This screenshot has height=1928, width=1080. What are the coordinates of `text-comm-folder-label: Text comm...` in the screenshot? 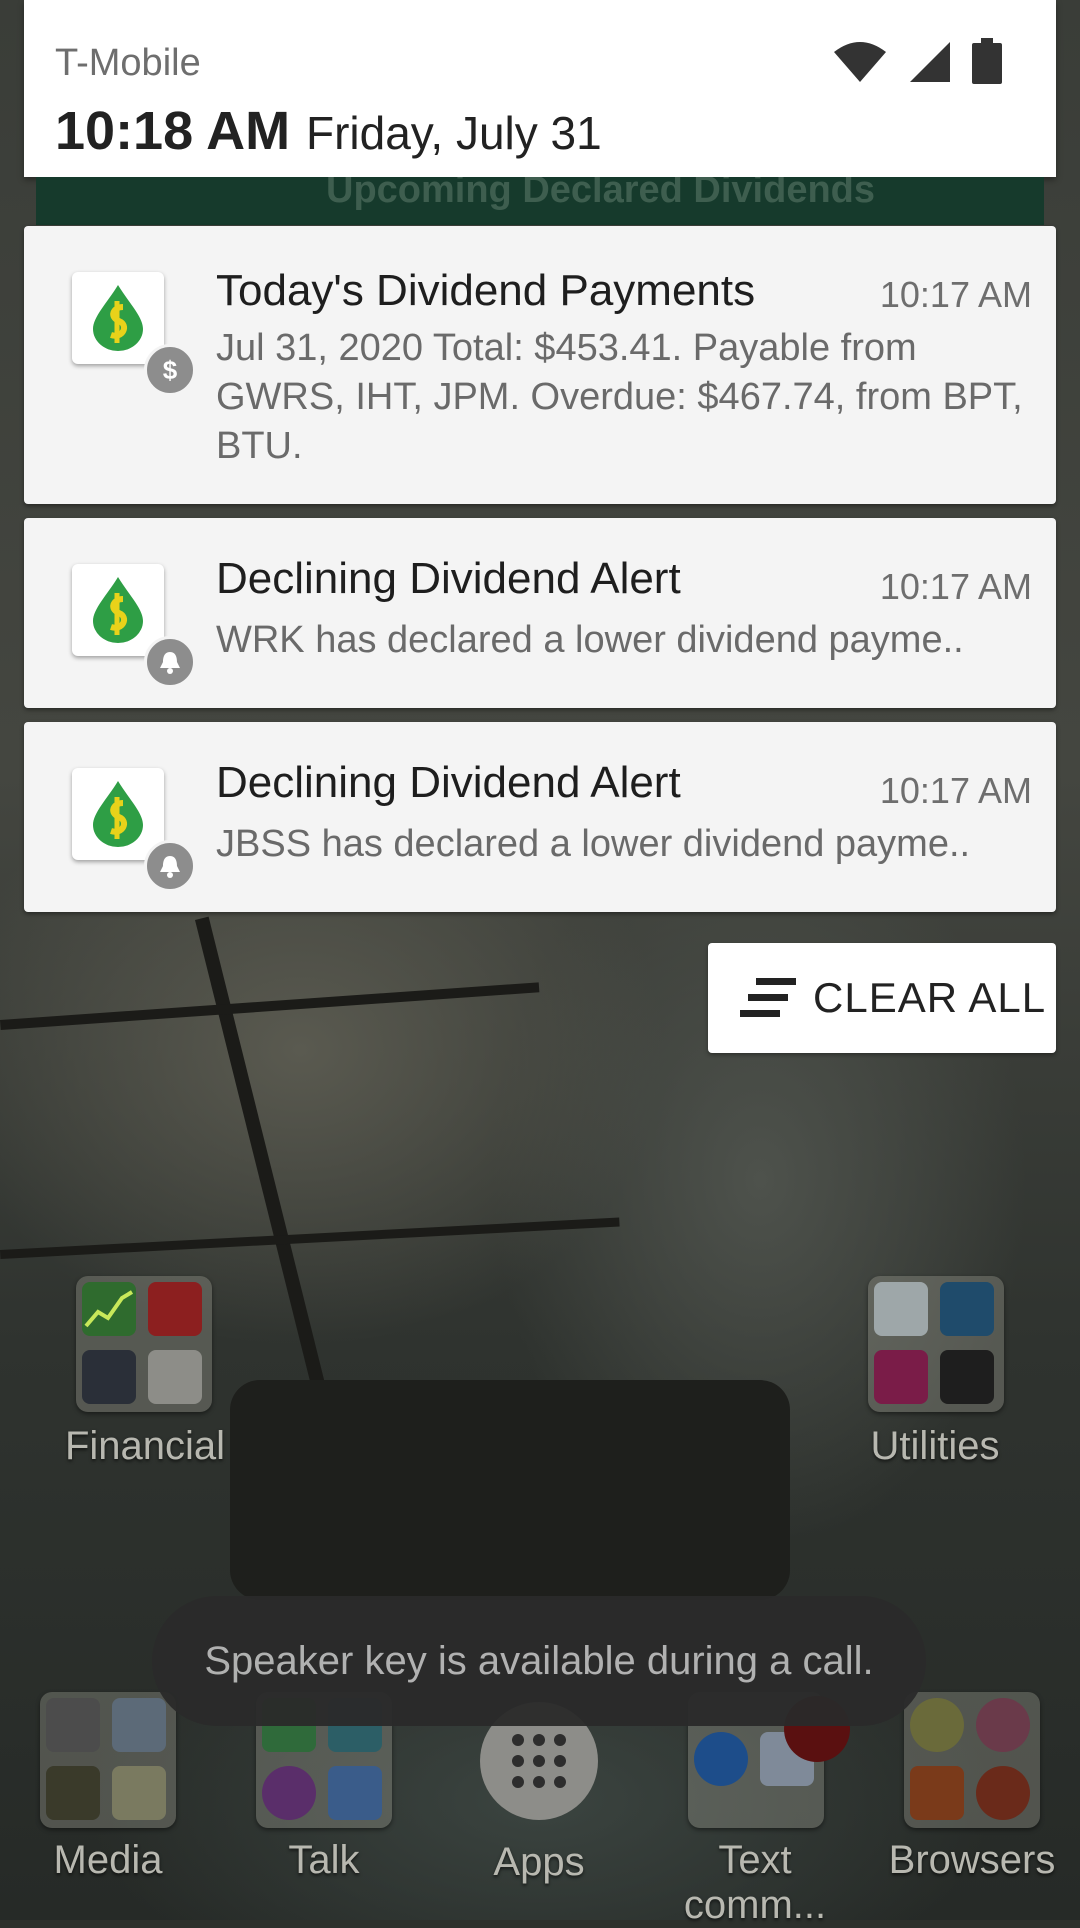 It's located at (755, 1882).